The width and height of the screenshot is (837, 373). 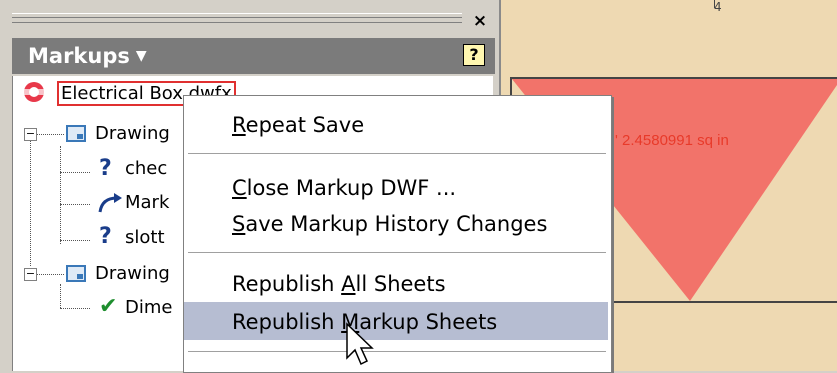 I want to click on menu-item-repeat-save: Repeat Save, so click(x=396, y=124).